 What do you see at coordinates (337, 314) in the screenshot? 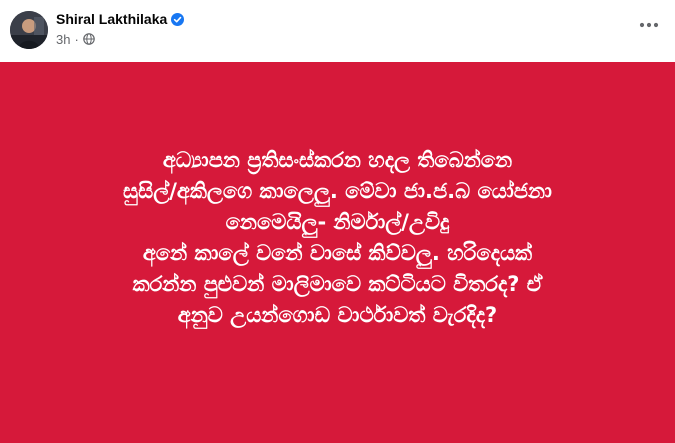
I see `post-text-line: අනුව උයන්ගොඩ වාර්ථාවත් වැරදිද?` at bounding box center [337, 314].